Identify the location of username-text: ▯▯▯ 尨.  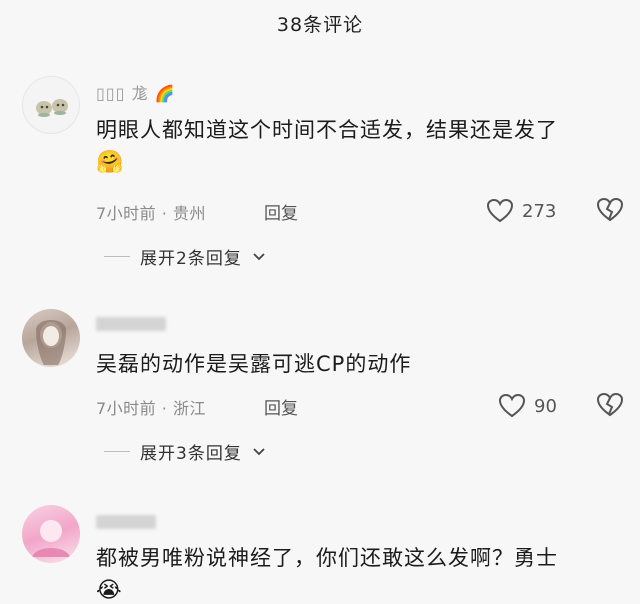
(122, 93).